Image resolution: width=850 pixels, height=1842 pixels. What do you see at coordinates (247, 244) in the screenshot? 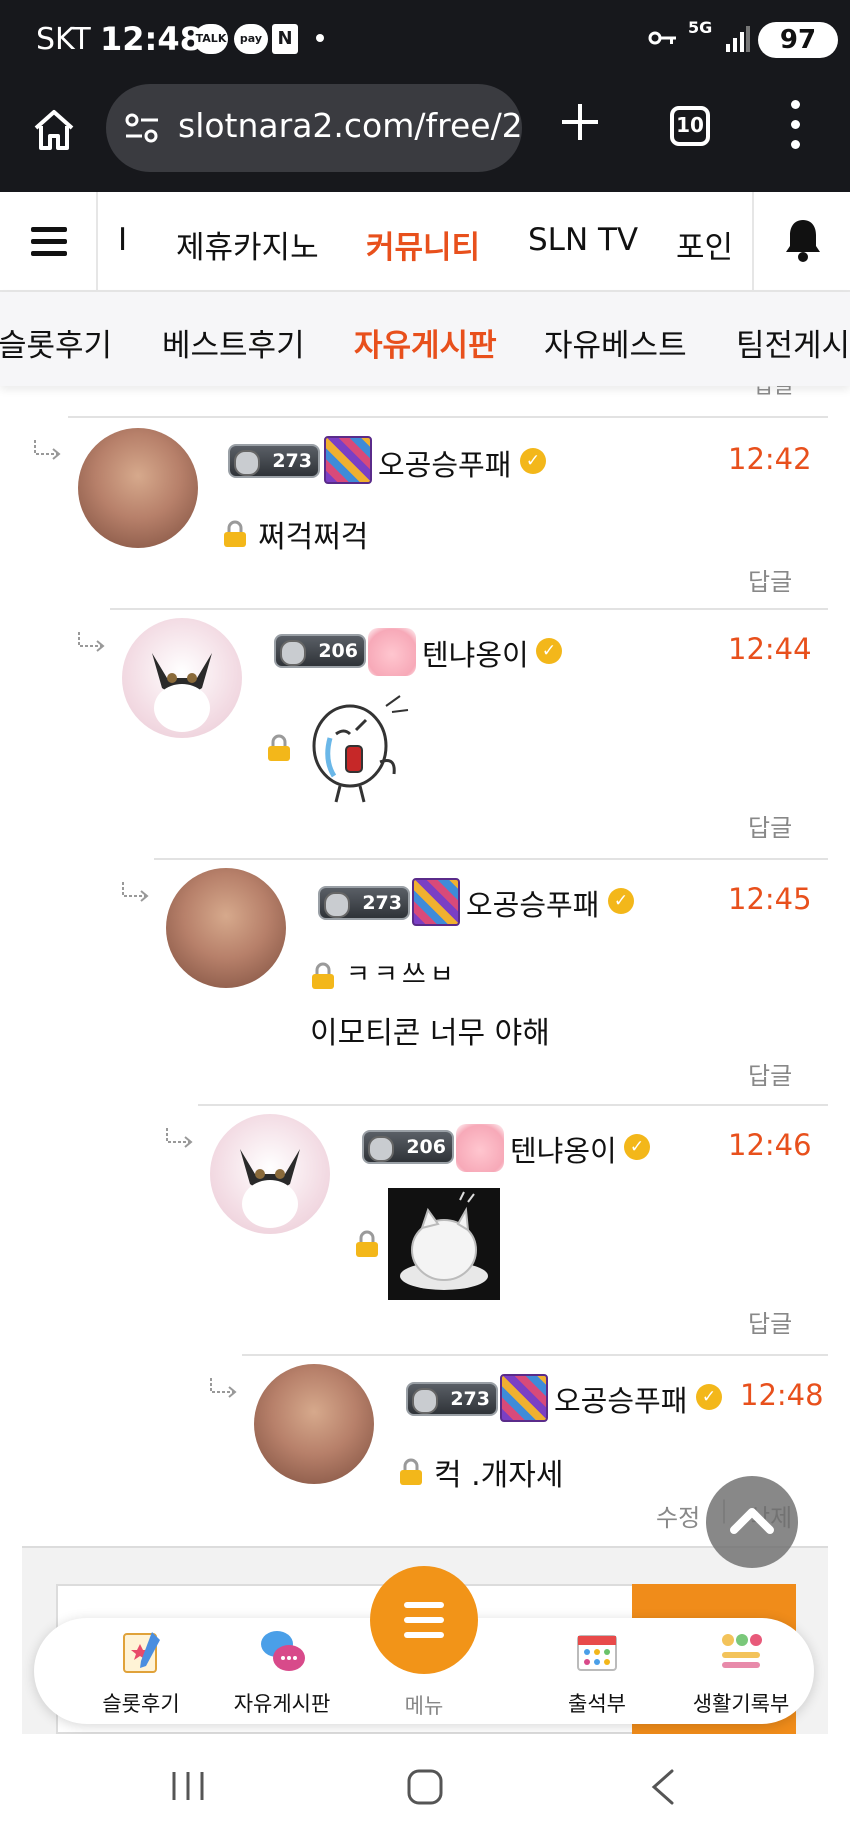
I see `nav-item-partner-casino: 제휴카지노` at bounding box center [247, 244].